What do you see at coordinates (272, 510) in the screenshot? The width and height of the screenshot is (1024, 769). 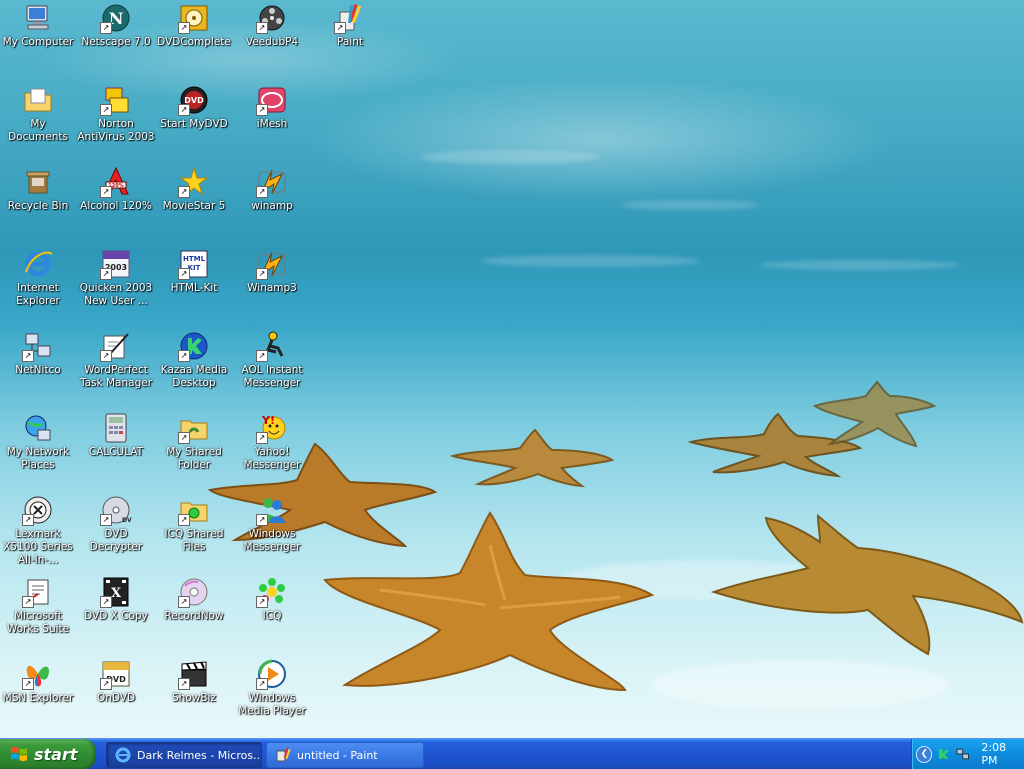 I see `windows-messenger-icon: ↗` at bounding box center [272, 510].